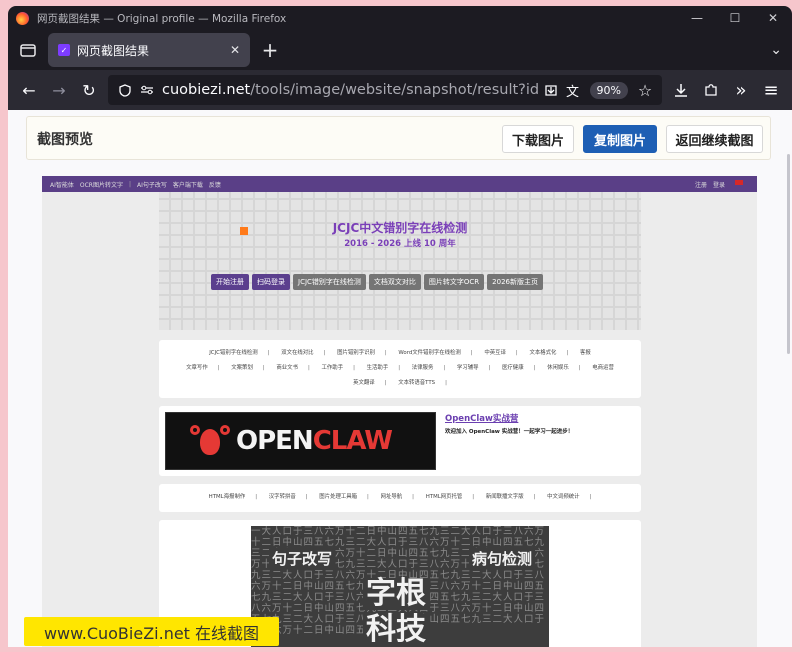  I want to click on link-item: 图片错别字识别, so click(356, 353).